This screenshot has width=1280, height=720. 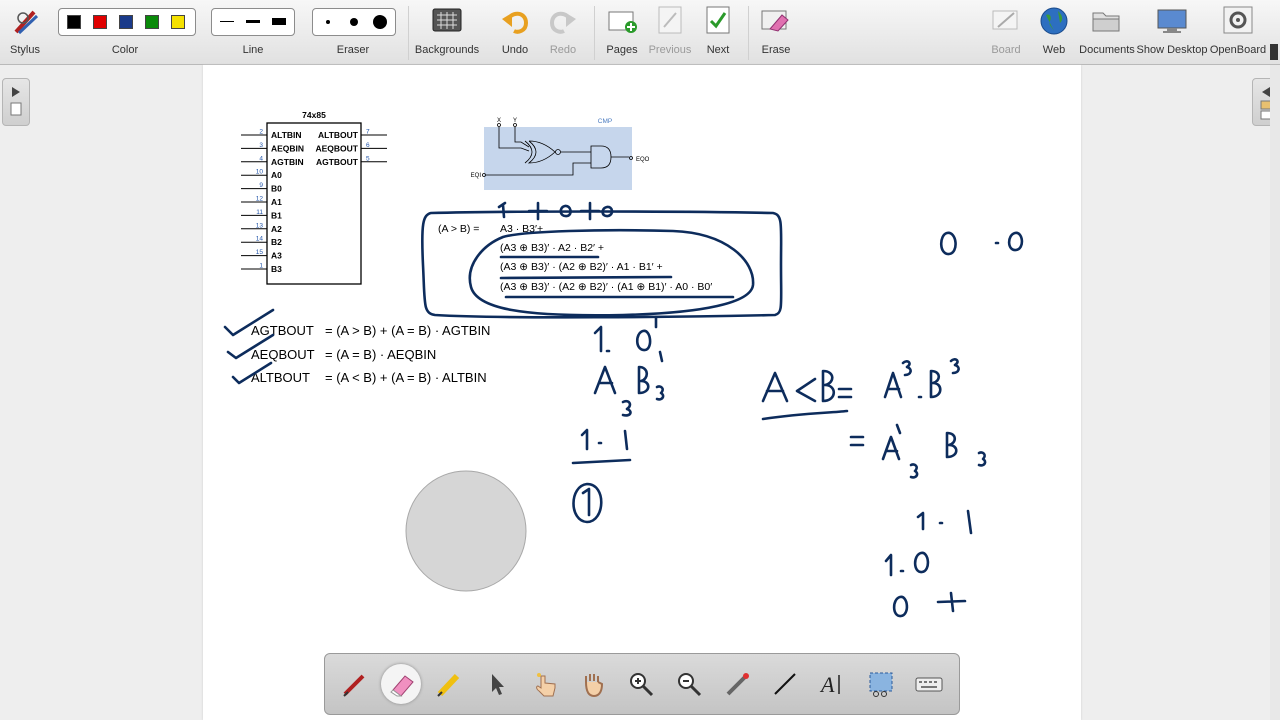 What do you see at coordinates (900, 451) in the screenshot?
I see `ink-a-prime-sub3` at bounding box center [900, 451].